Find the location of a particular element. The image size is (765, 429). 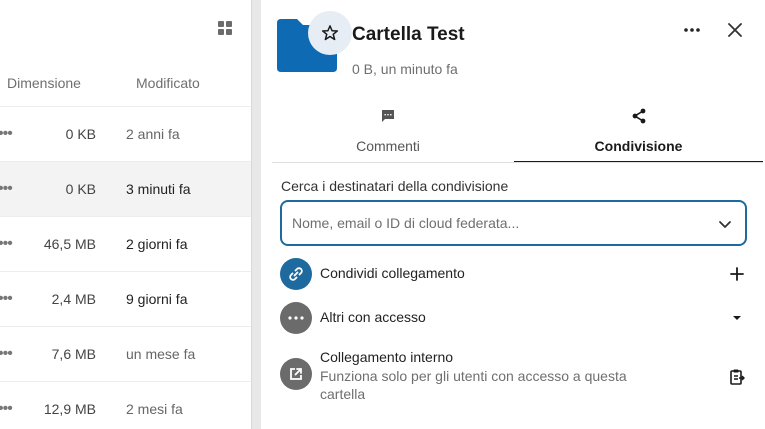

file-row: ••• 46,5 MB 2 giorni fa is located at coordinates (125, 243).